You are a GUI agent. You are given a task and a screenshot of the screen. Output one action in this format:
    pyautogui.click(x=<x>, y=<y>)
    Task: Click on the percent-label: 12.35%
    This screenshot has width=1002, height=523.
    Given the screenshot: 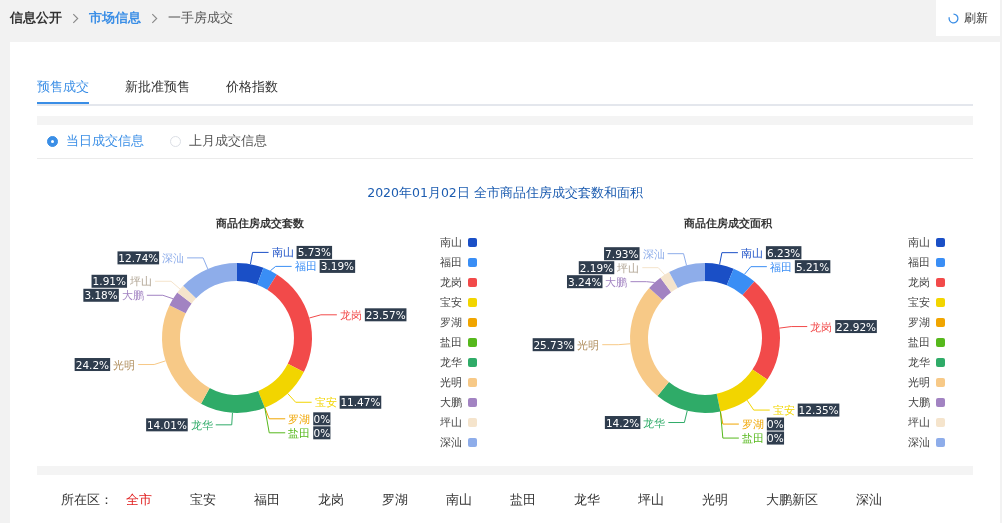 What is the action you would take?
    pyautogui.click(x=818, y=410)
    